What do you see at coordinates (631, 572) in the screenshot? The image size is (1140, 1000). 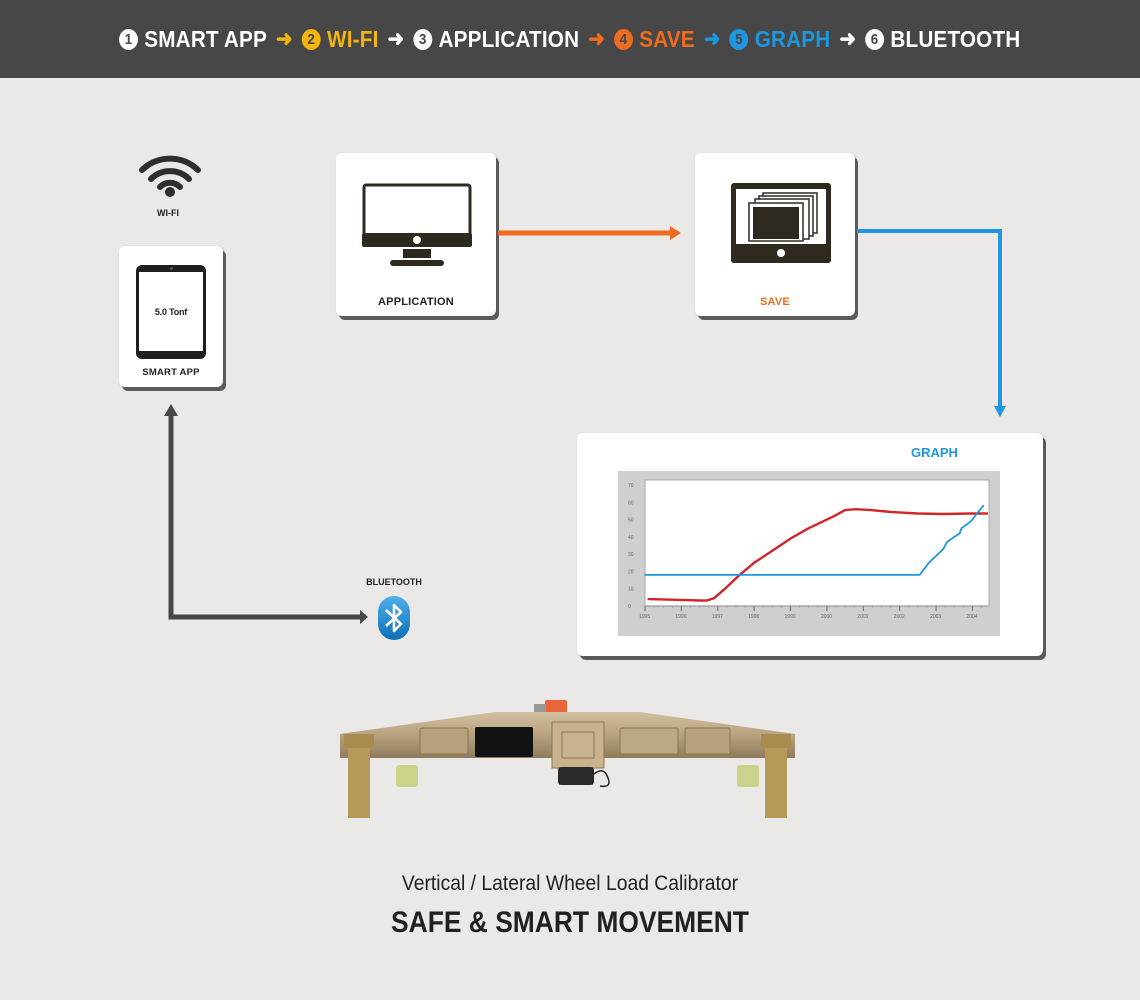 I see `y-tick-label: 20` at bounding box center [631, 572].